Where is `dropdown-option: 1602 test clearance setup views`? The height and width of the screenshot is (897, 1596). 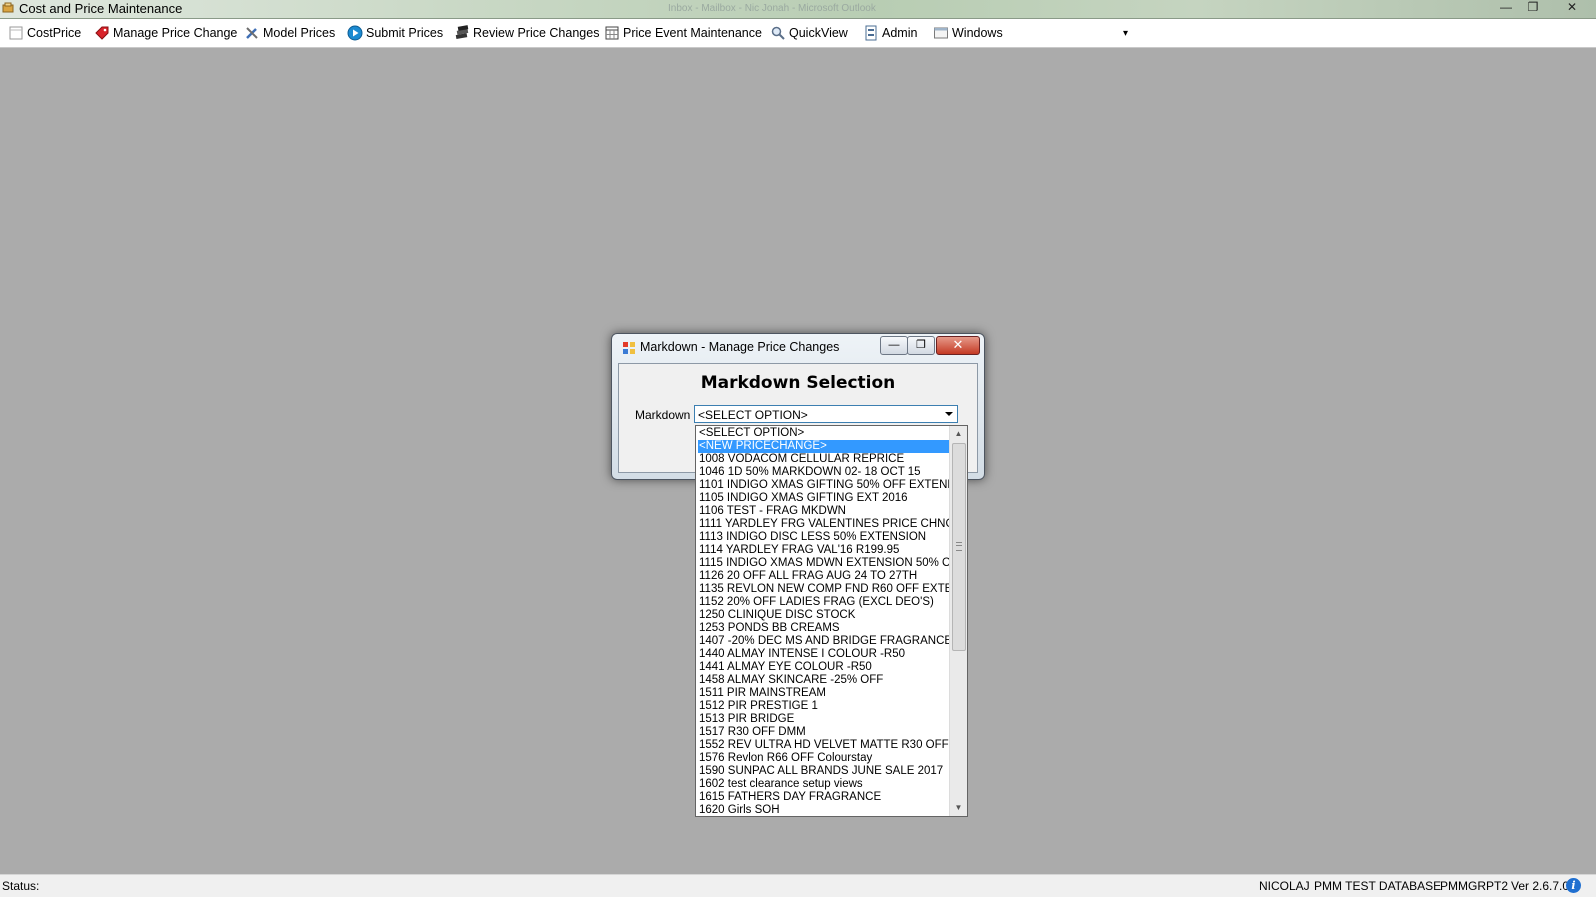 dropdown-option: 1602 test clearance setup views is located at coordinates (824, 784).